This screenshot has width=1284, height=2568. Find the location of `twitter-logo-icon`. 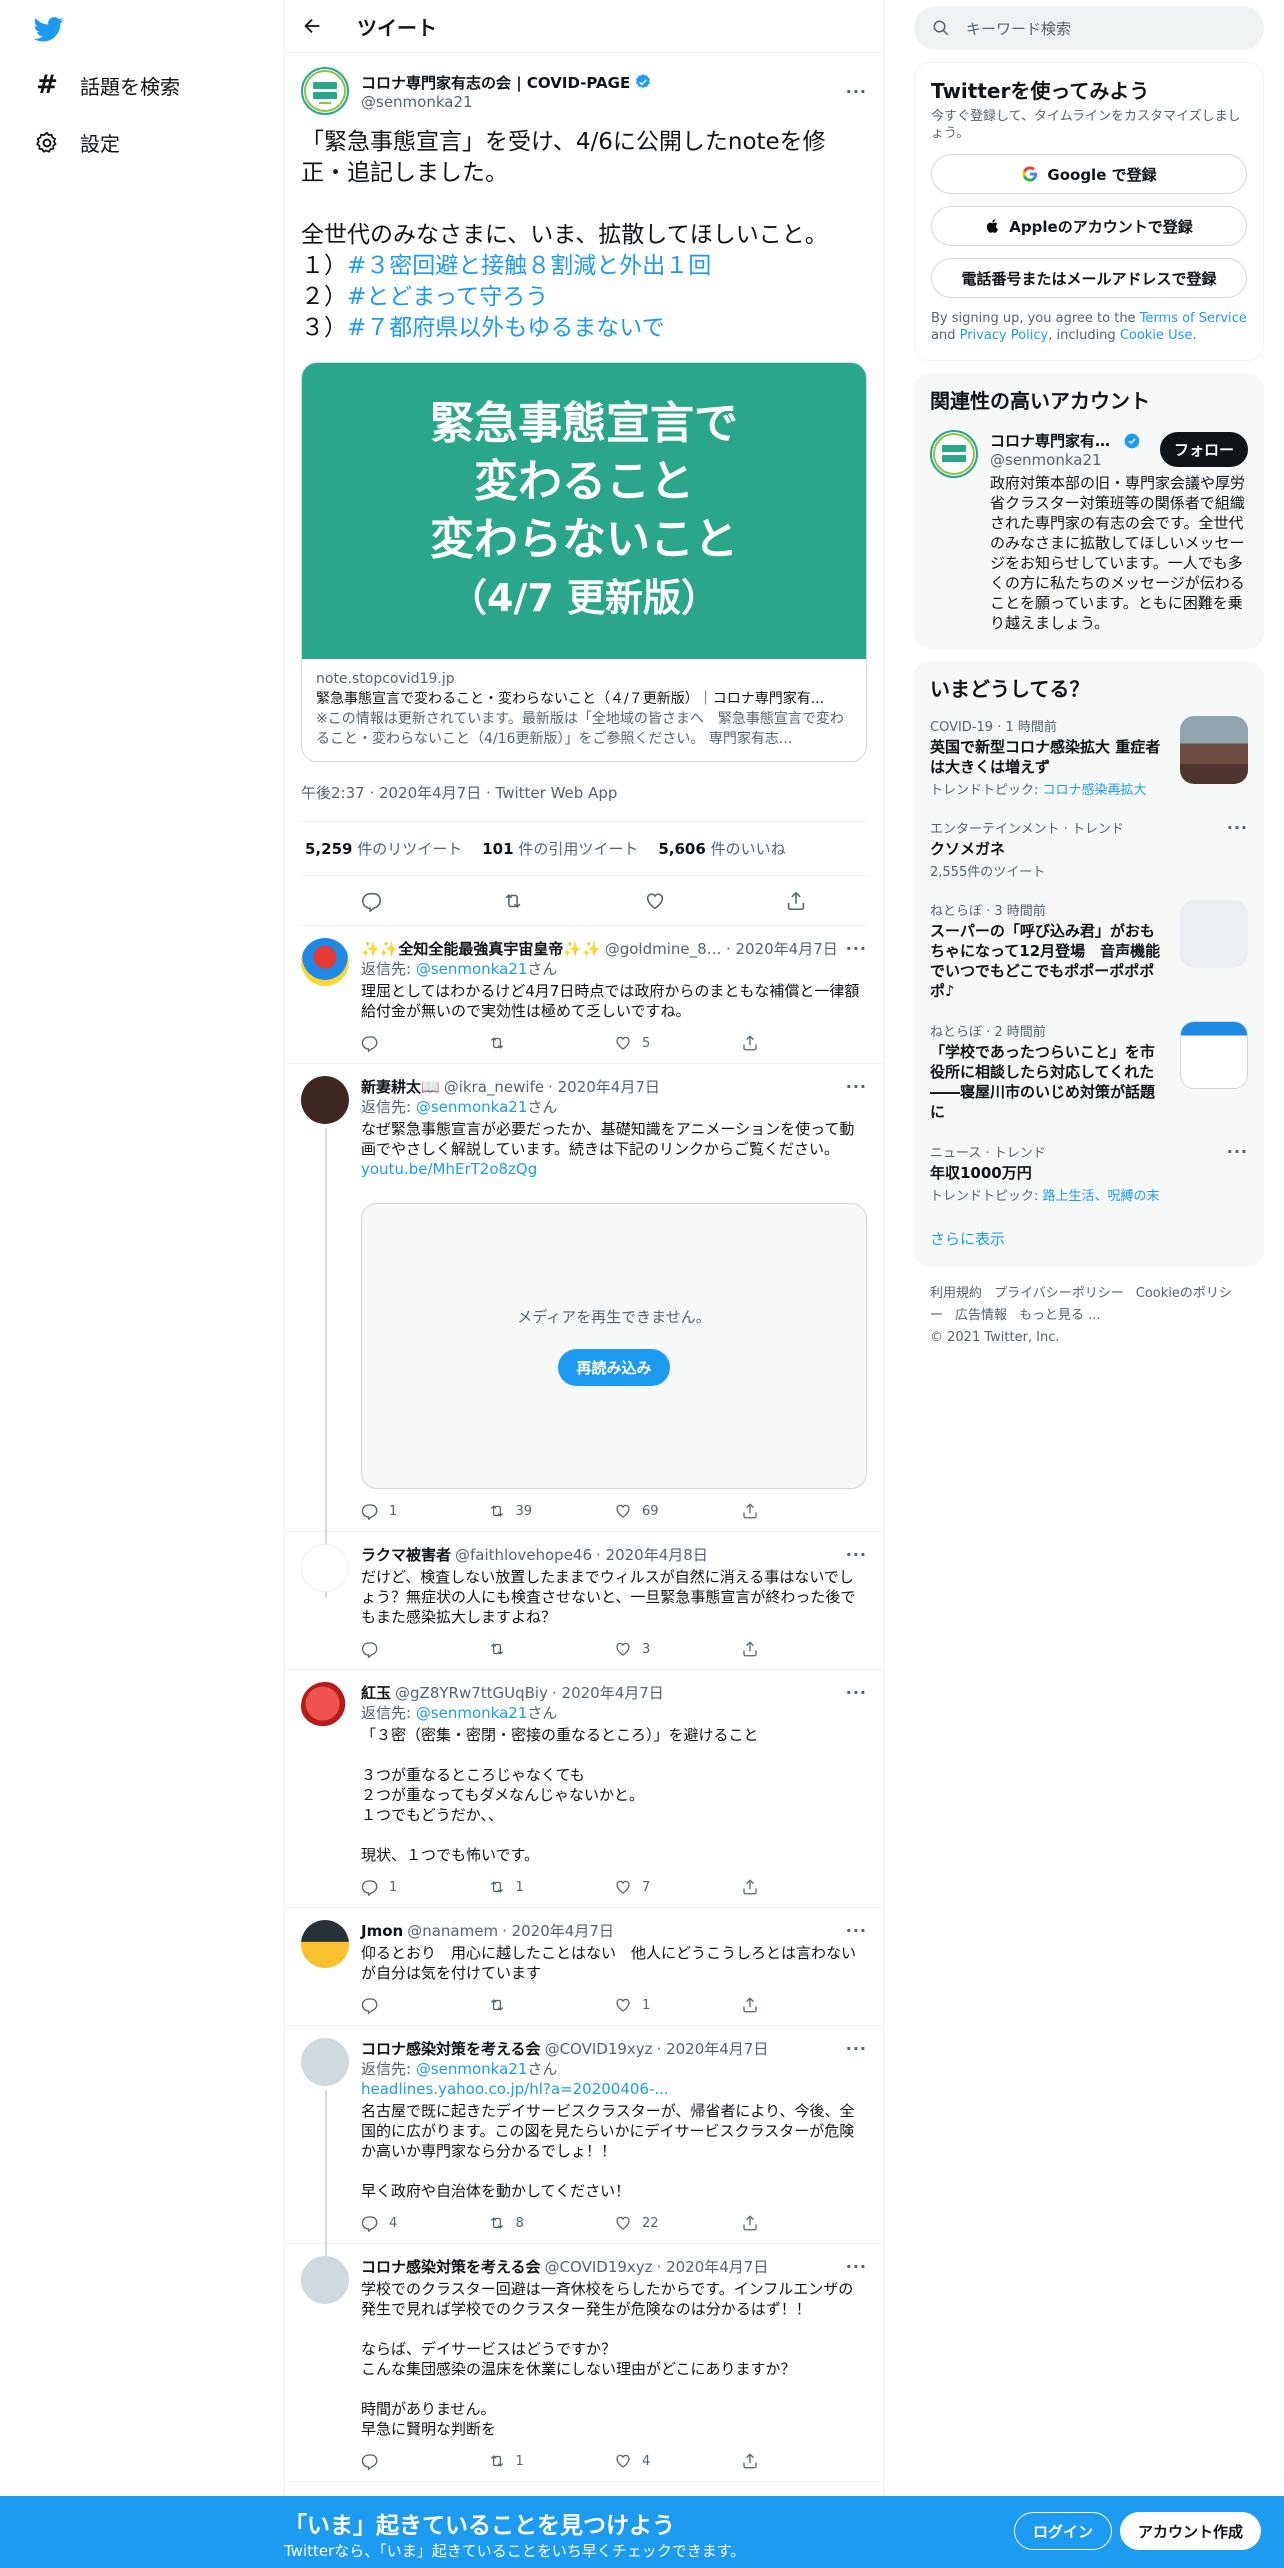

twitter-logo-icon is located at coordinates (49, 29).